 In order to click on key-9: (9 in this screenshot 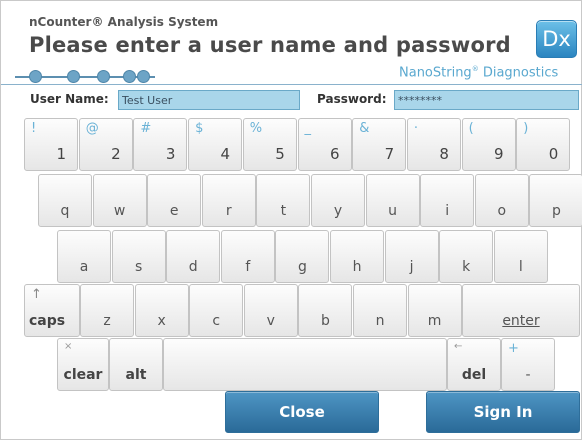, I will do `click(488, 144)`.